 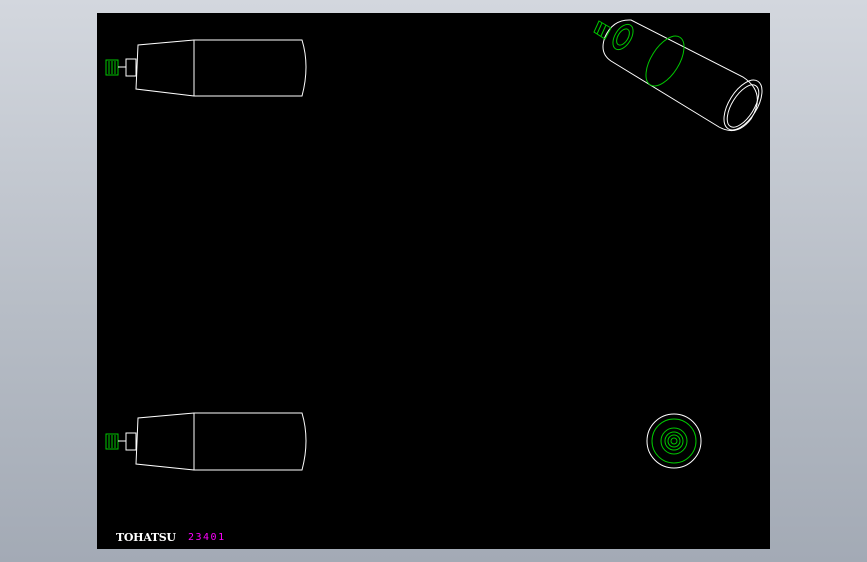 I want to click on side-view-top, so click(x=206, y=68).